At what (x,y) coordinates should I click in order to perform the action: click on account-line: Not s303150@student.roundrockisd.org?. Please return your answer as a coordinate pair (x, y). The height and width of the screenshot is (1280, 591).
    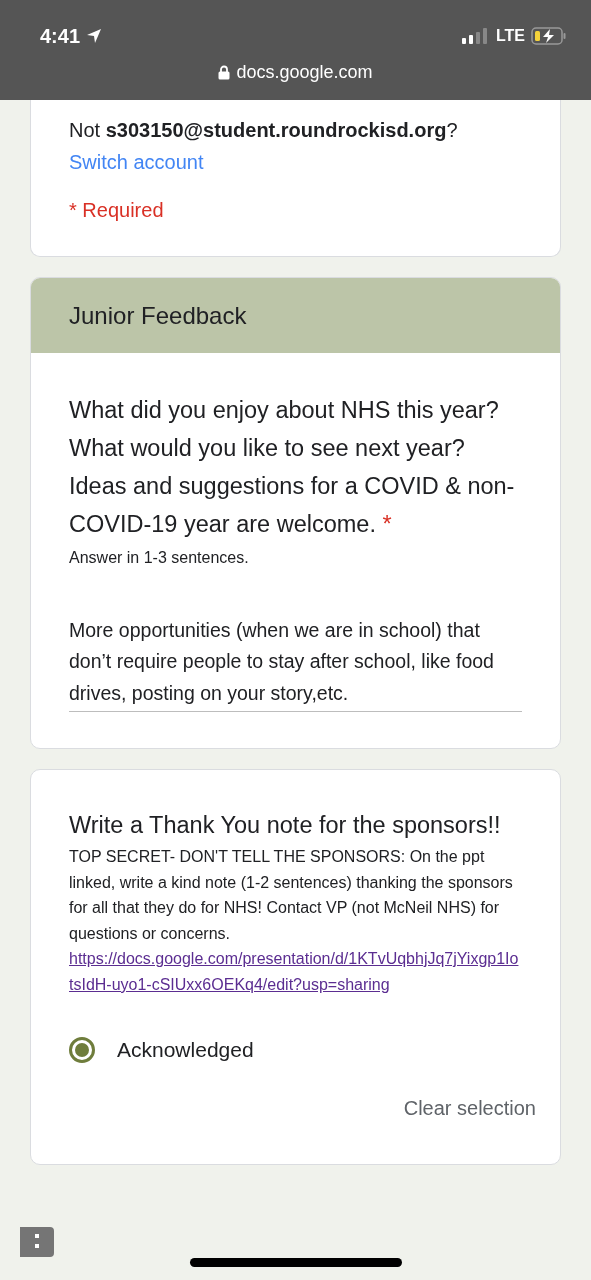
    Looking at the image, I should click on (264, 130).